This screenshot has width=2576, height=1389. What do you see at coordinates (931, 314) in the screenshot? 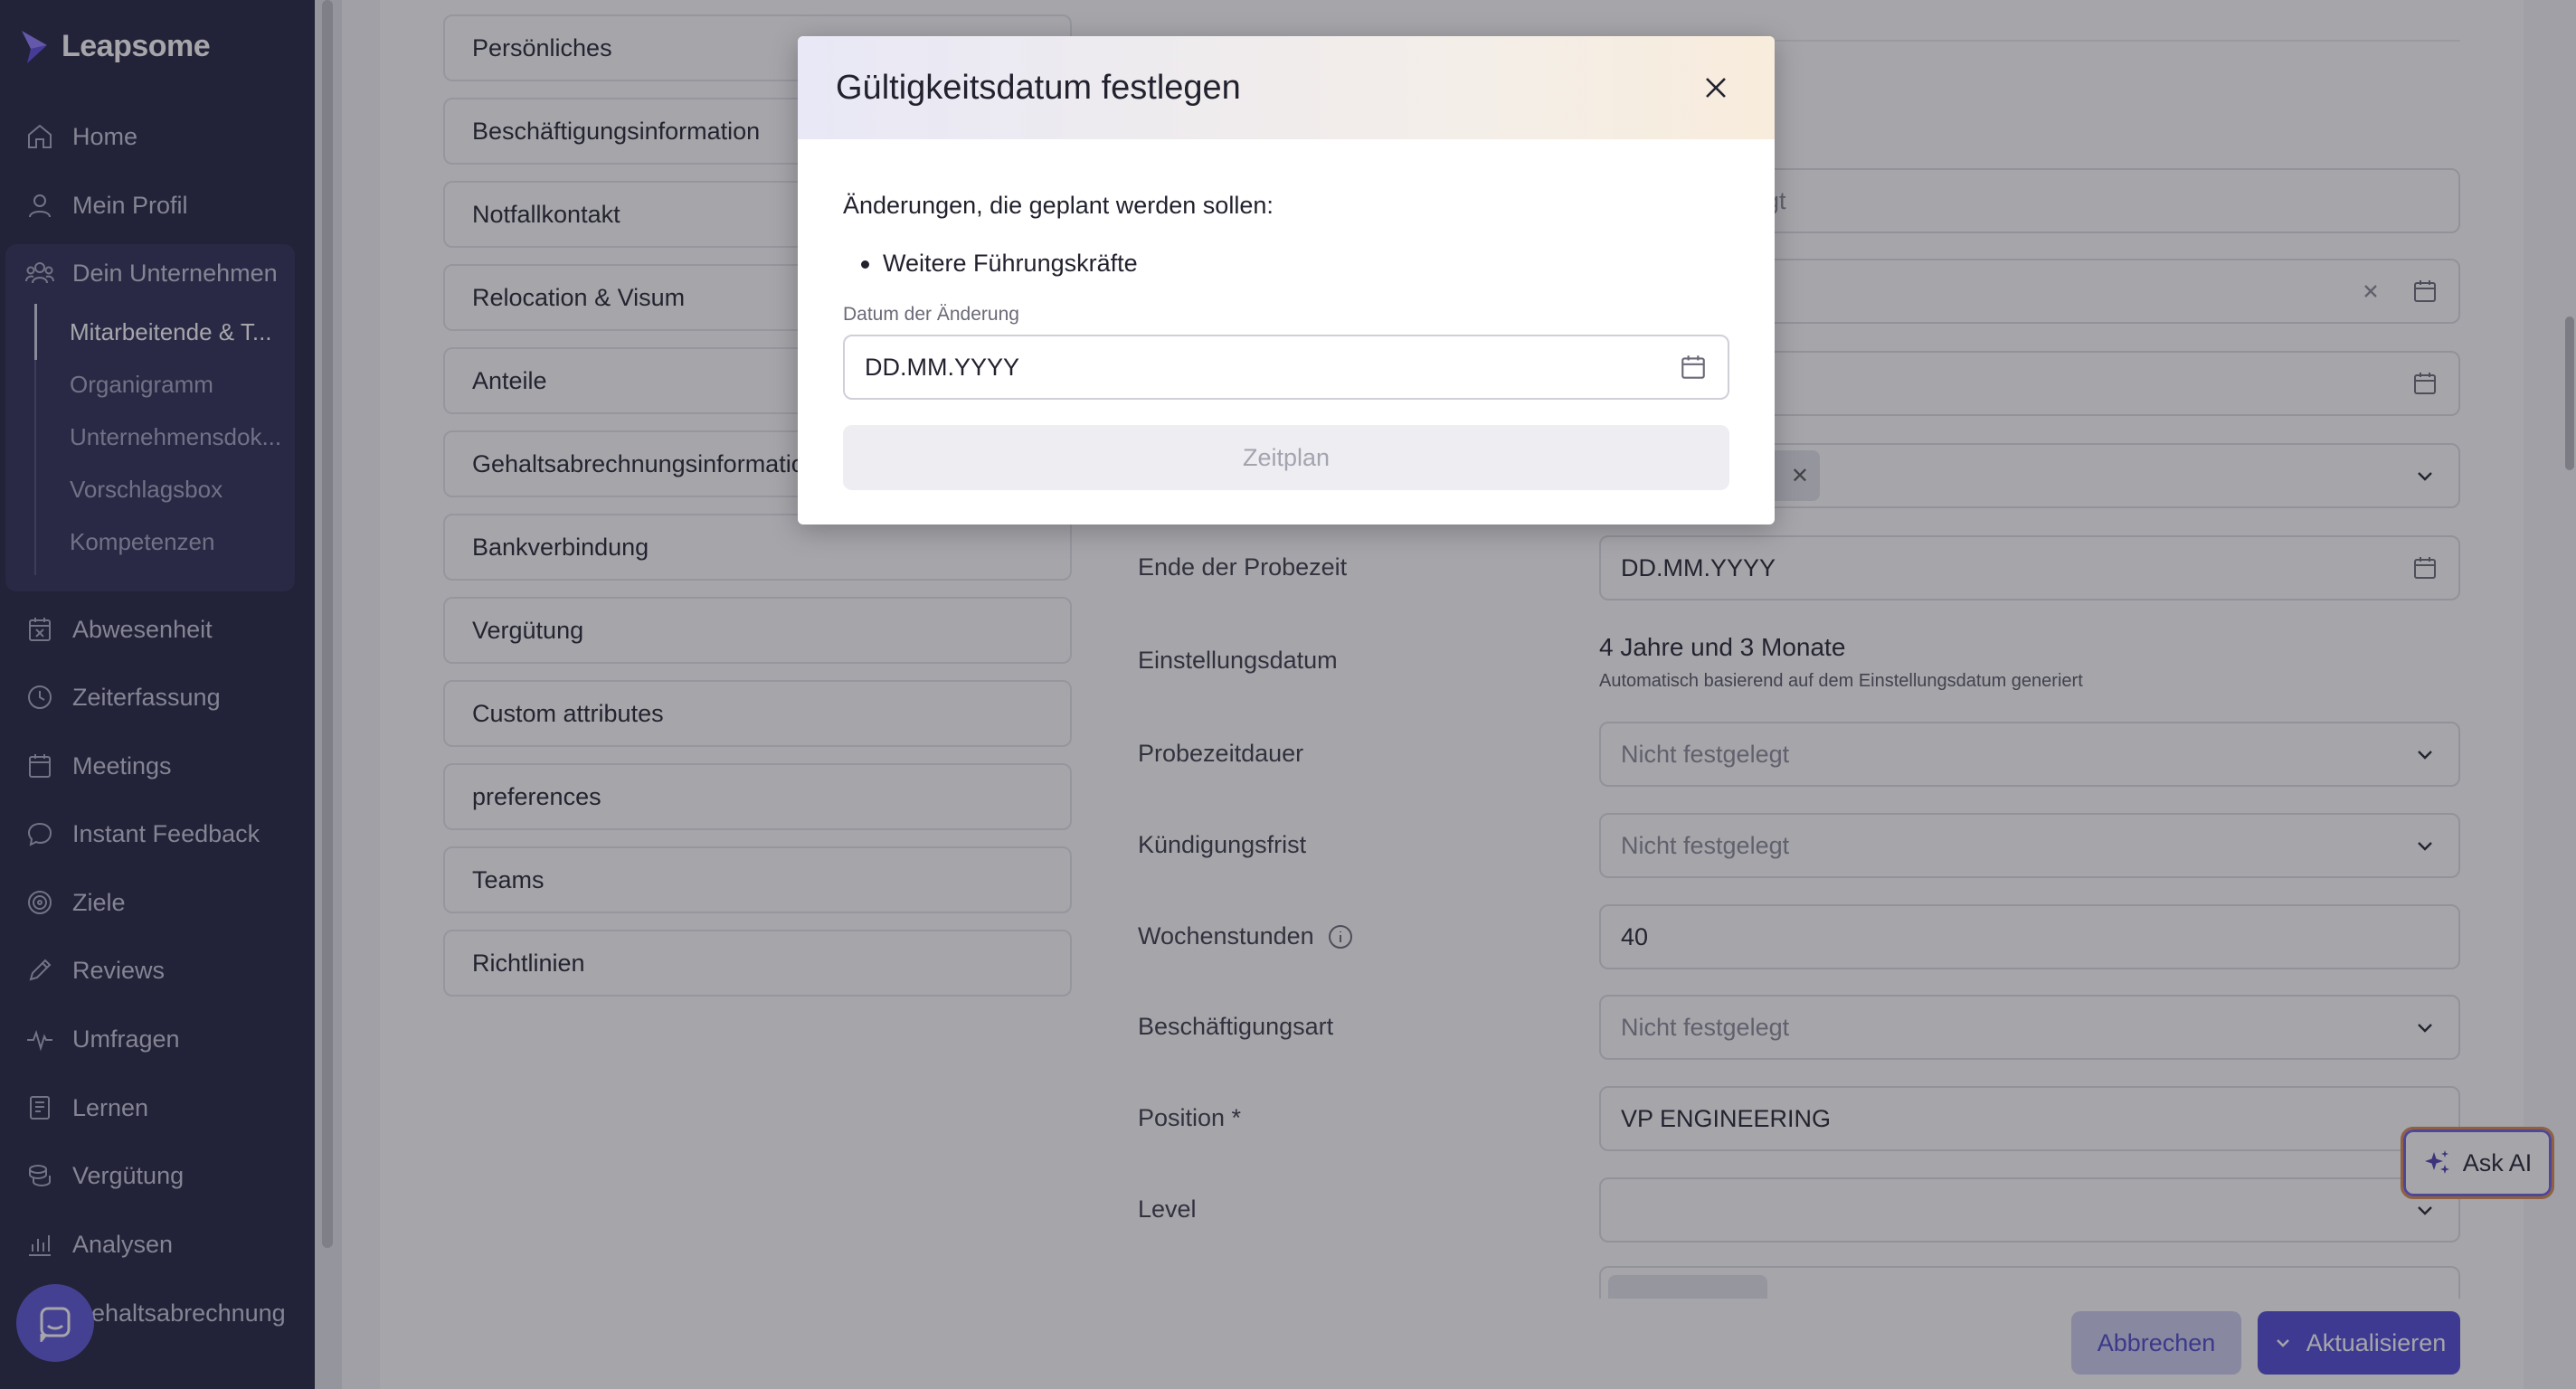
I see `date-field-label: Datum der Änderung` at bounding box center [931, 314].